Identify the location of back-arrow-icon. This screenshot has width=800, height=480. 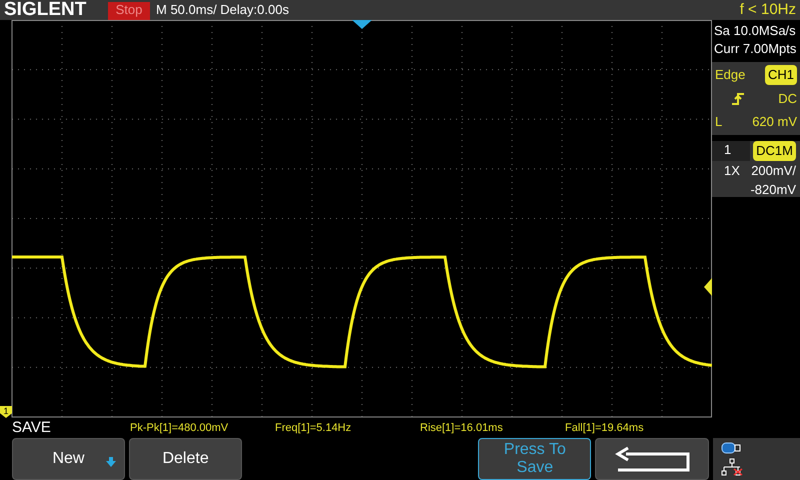
(652, 459).